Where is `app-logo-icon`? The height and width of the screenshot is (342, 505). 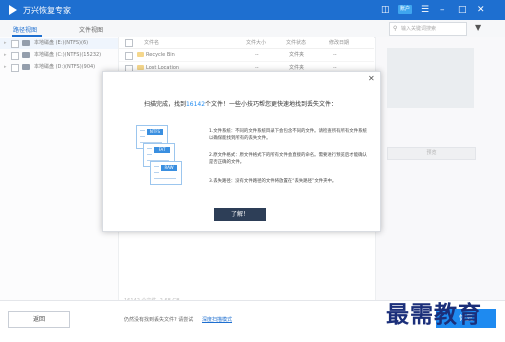 app-logo-icon is located at coordinates (13, 10).